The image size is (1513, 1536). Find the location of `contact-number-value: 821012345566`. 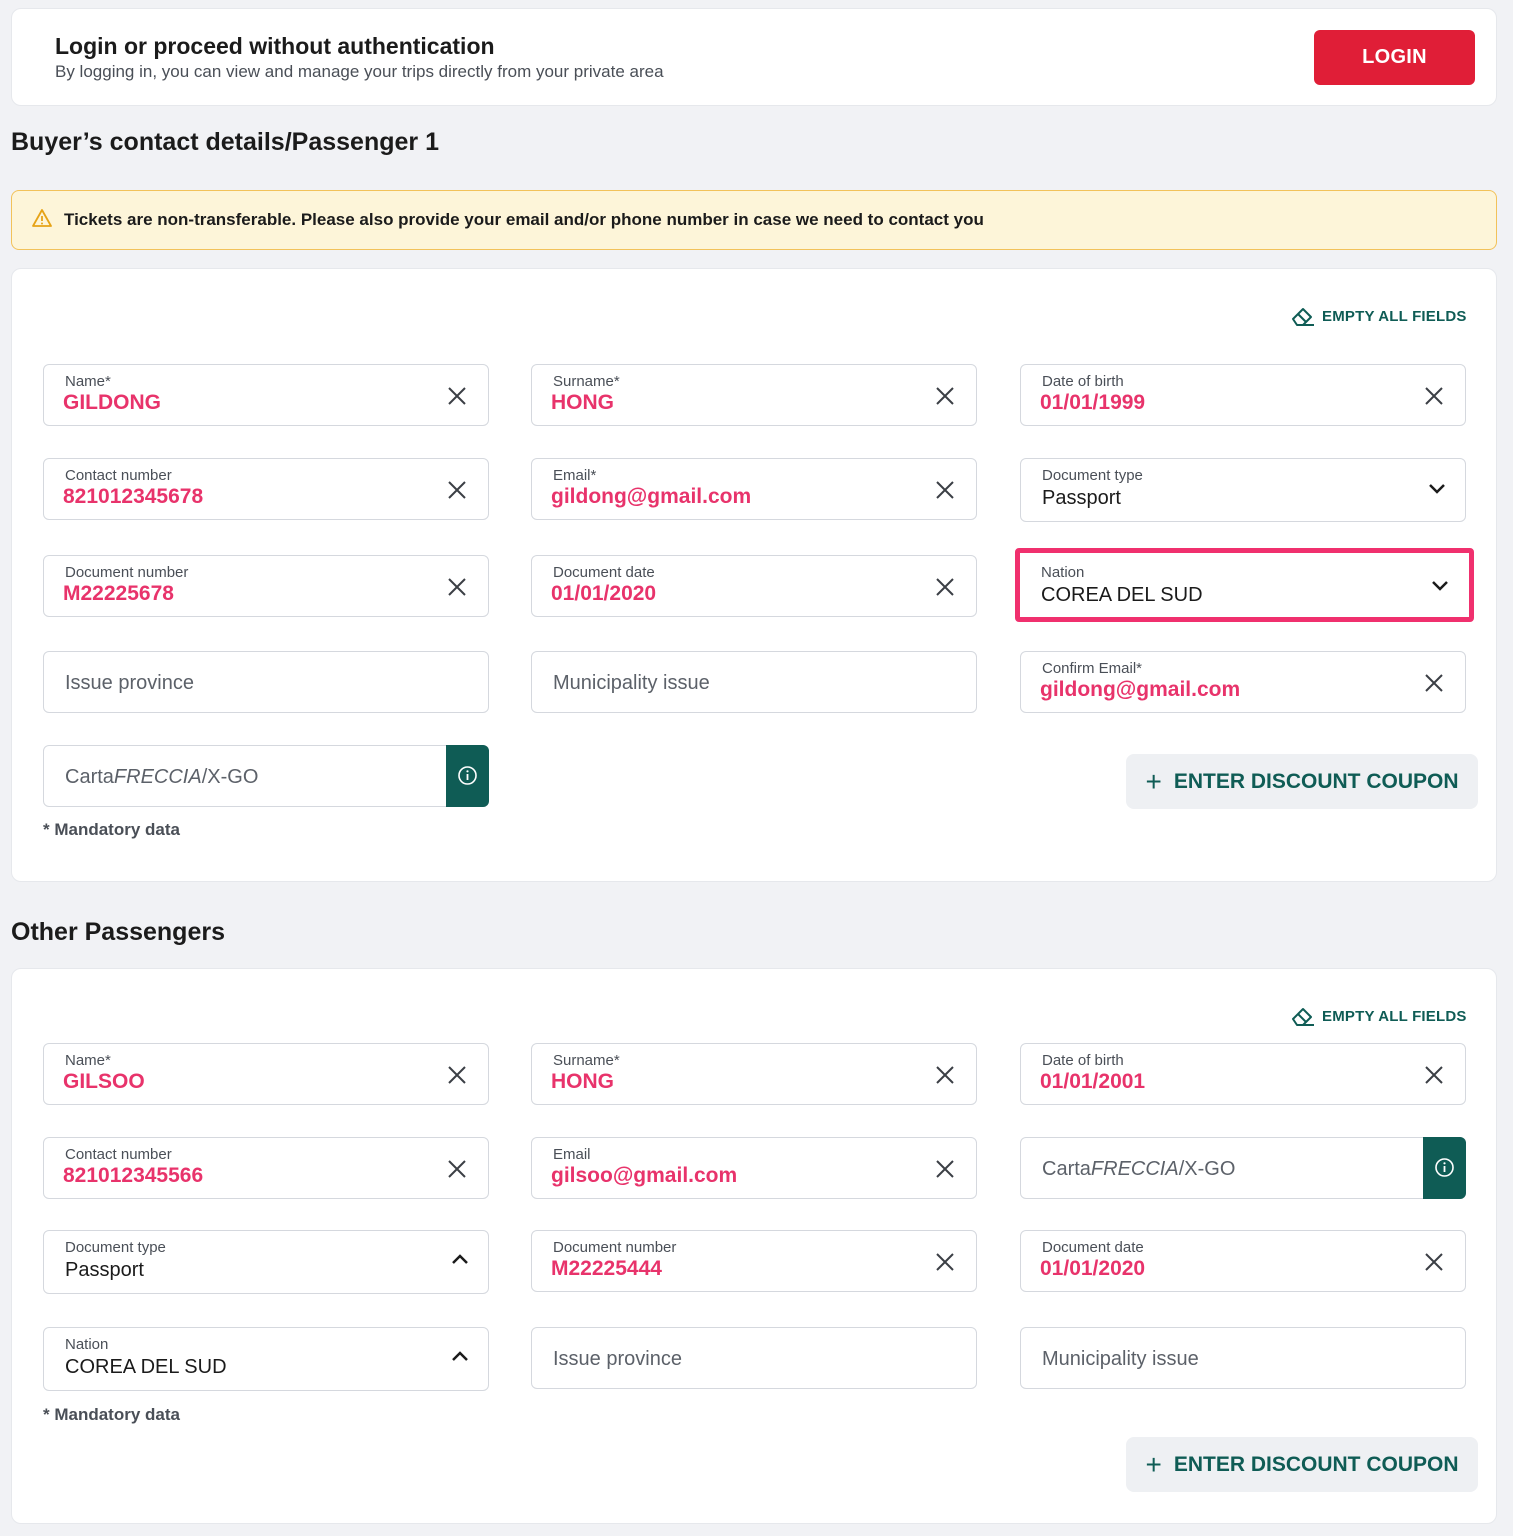

contact-number-value: 821012345566 is located at coordinates (133, 1176).